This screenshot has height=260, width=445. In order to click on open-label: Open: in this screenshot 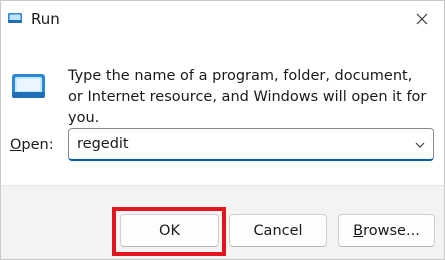, I will do `click(32, 145)`.